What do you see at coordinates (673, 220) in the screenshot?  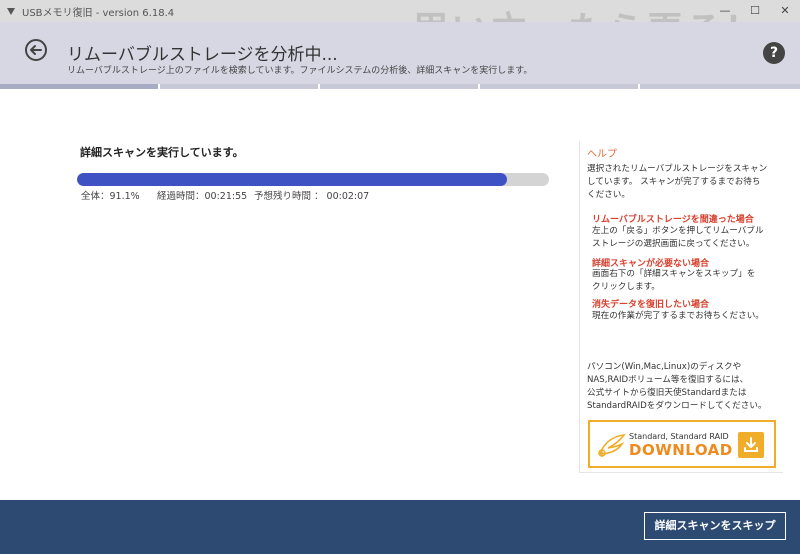 I see `help-section-title: リムーバブルストレージを間違った場合` at bounding box center [673, 220].